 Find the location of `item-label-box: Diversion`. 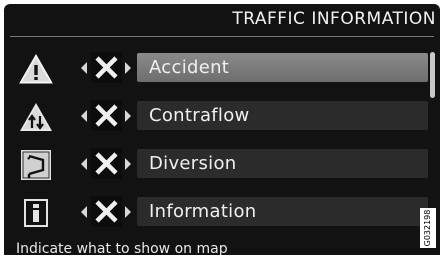

item-label-box: Diversion is located at coordinates (282, 163).